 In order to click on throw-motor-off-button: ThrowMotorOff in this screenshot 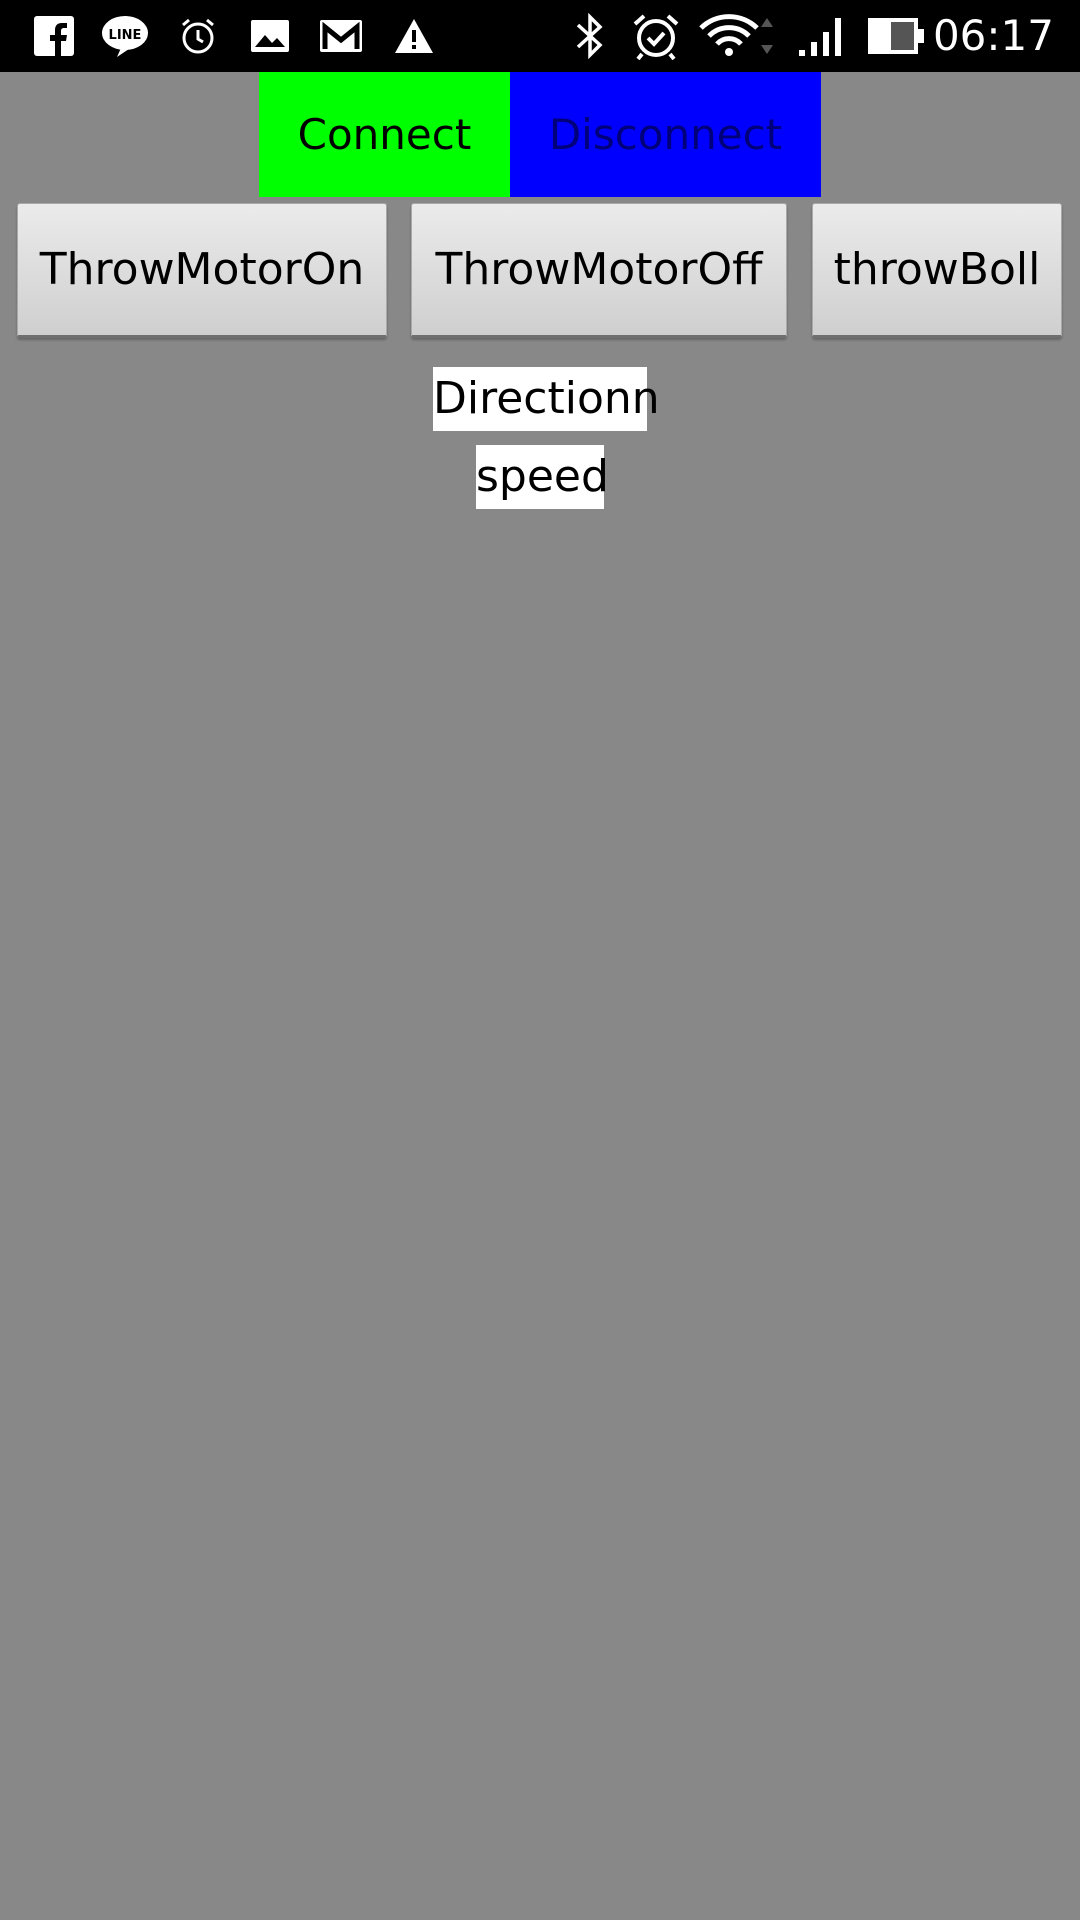, I will do `click(599, 270)`.